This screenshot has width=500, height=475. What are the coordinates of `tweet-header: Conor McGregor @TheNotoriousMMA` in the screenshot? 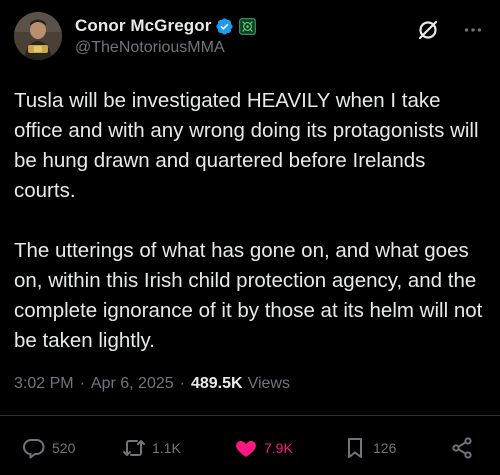 It's located at (252, 38).